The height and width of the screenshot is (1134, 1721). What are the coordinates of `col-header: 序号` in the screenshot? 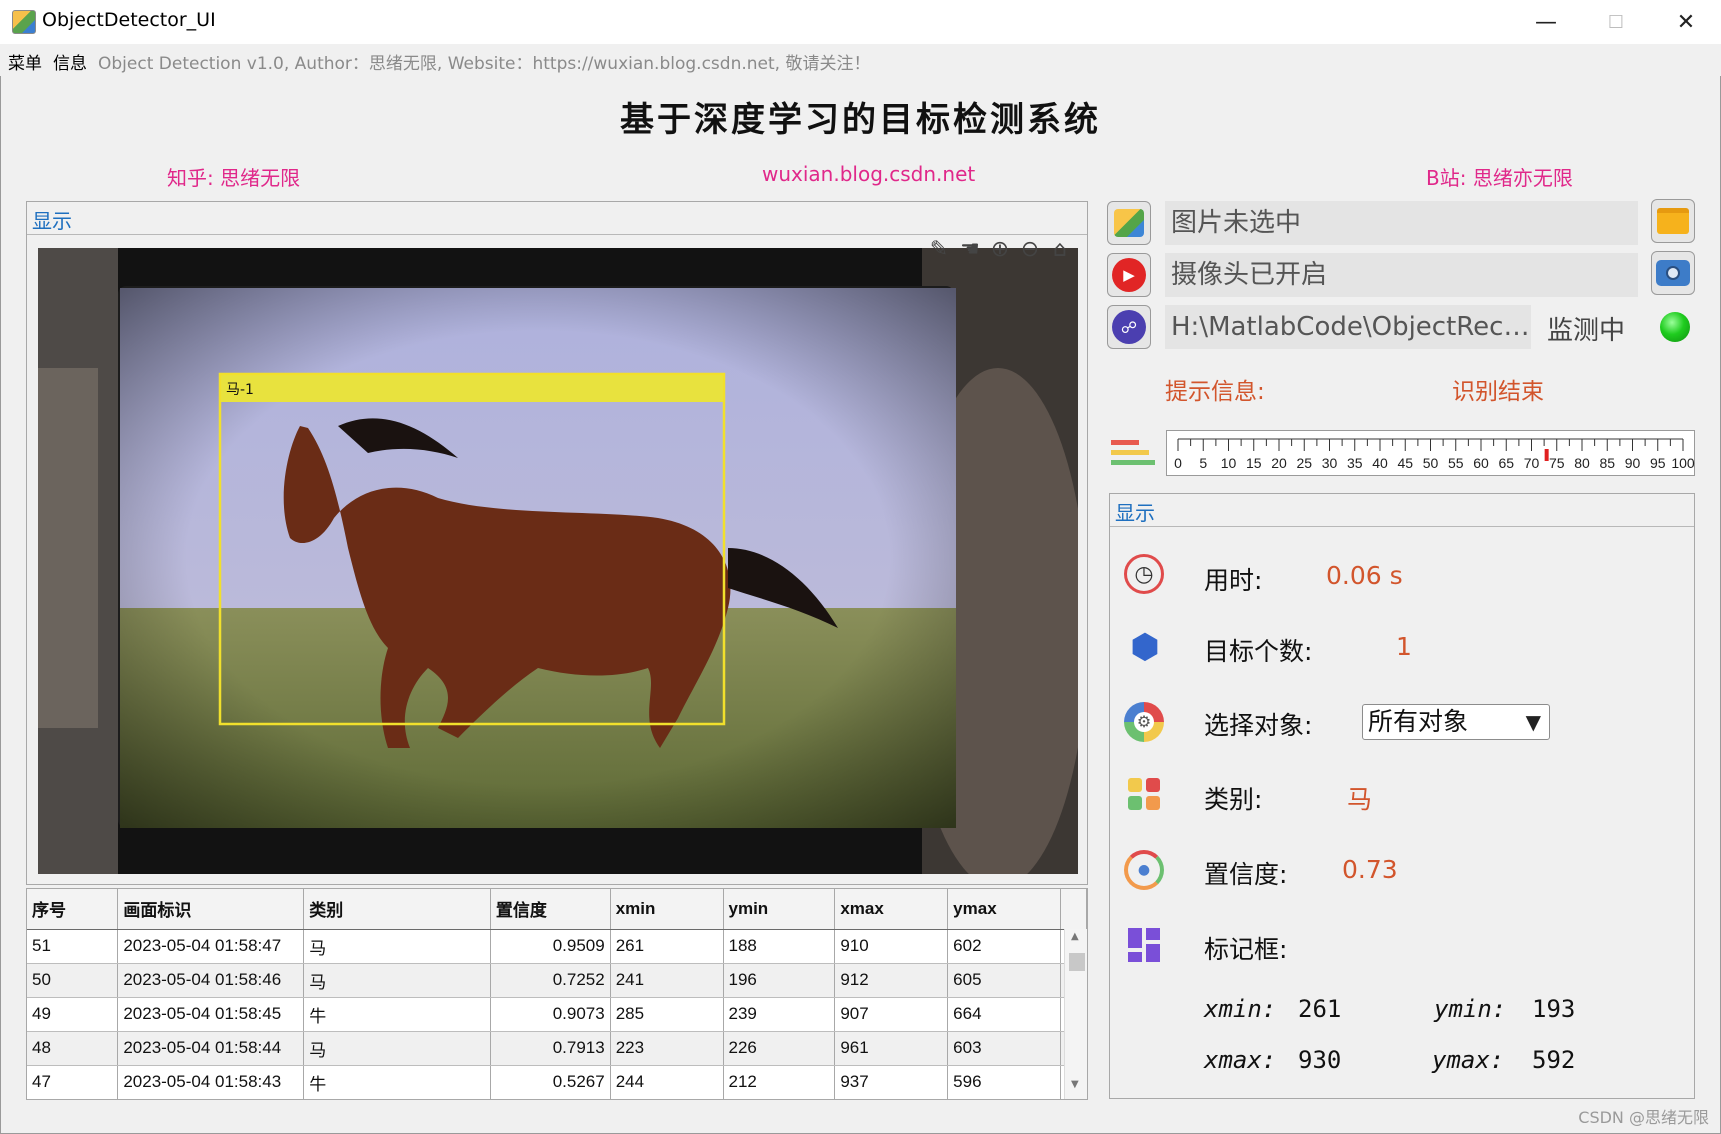 It's located at (73, 909).